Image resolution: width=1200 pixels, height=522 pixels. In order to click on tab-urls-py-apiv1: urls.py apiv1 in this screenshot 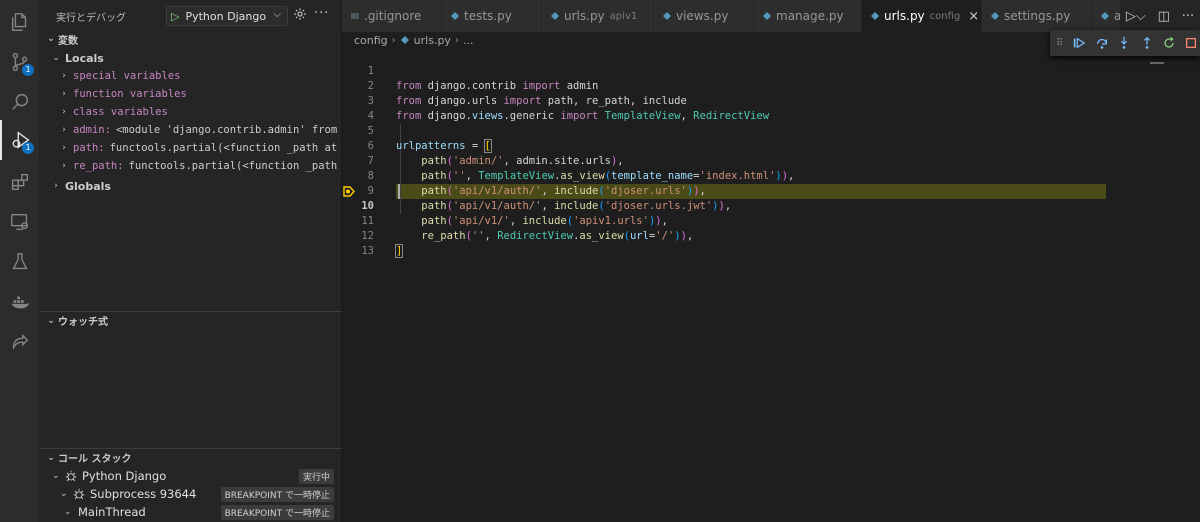, I will do `click(598, 16)`.